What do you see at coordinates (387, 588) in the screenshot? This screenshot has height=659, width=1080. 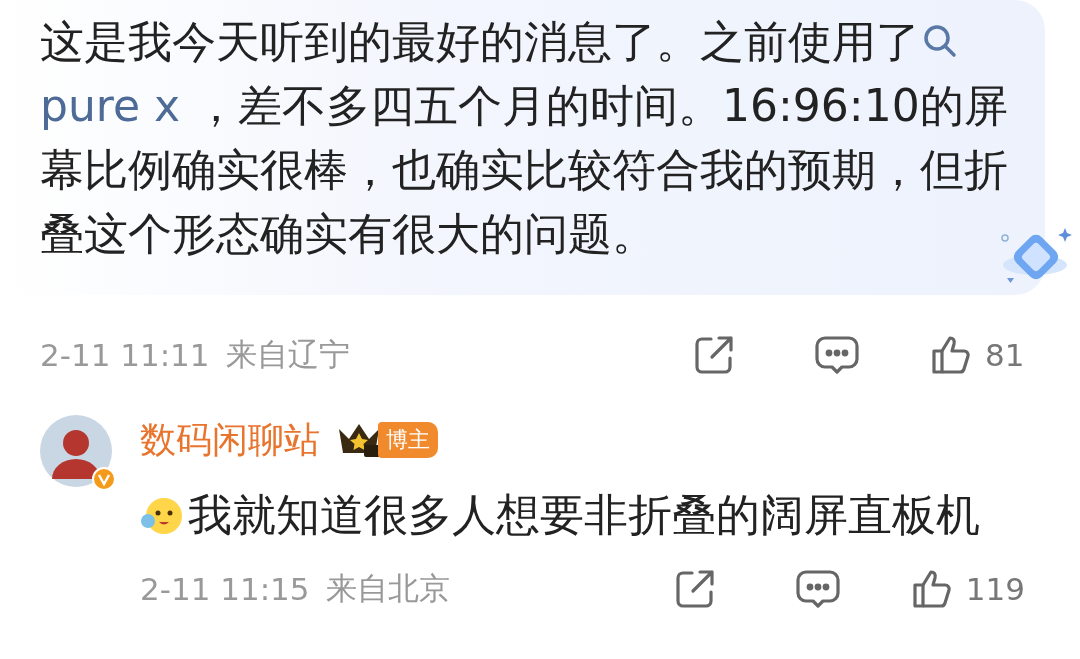 I see `location: 来自北京` at bounding box center [387, 588].